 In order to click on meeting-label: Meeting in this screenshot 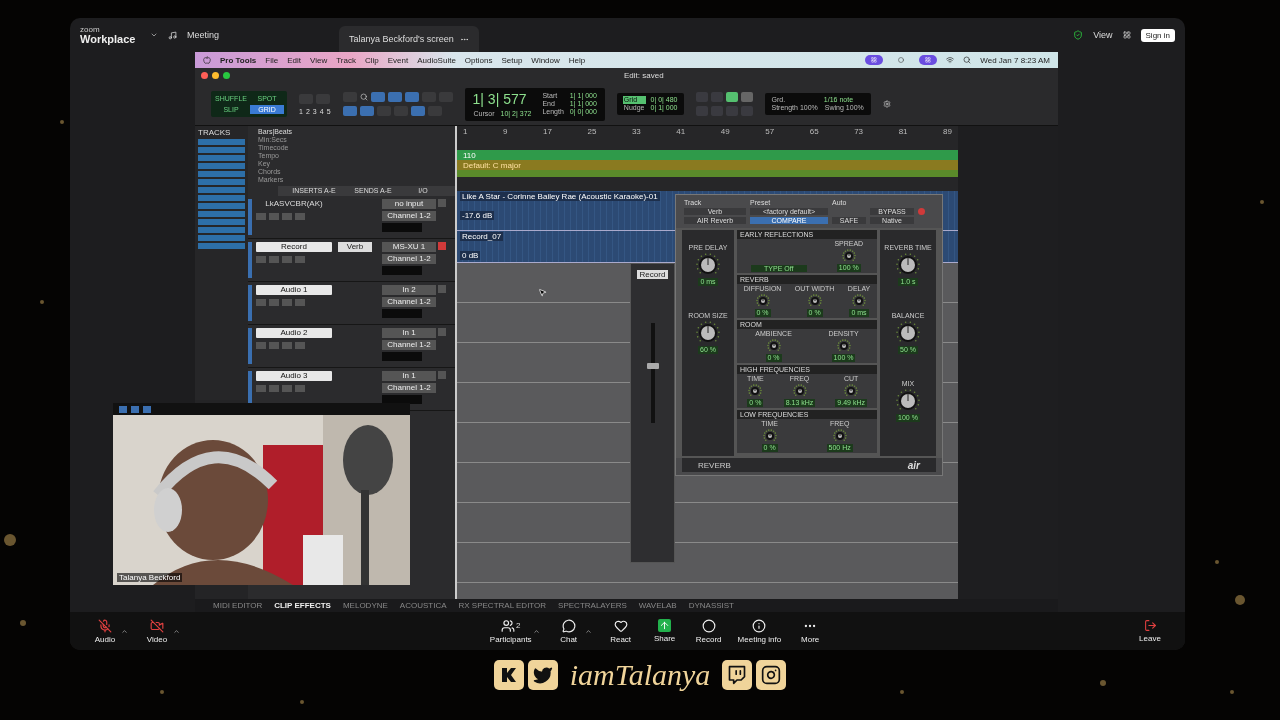, I will do `click(203, 35)`.